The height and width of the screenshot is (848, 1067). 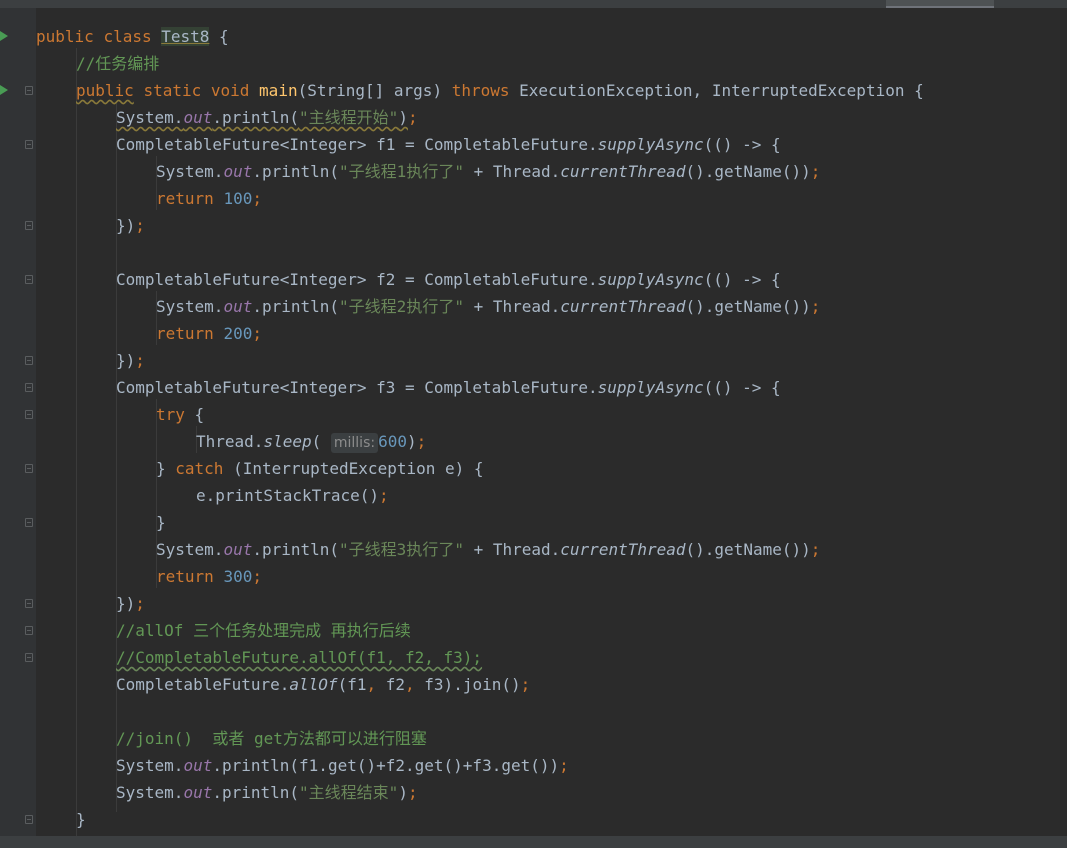 What do you see at coordinates (209, 333) in the screenshot?
I see `code-line: return 200;` at bounding box center [209, 333].